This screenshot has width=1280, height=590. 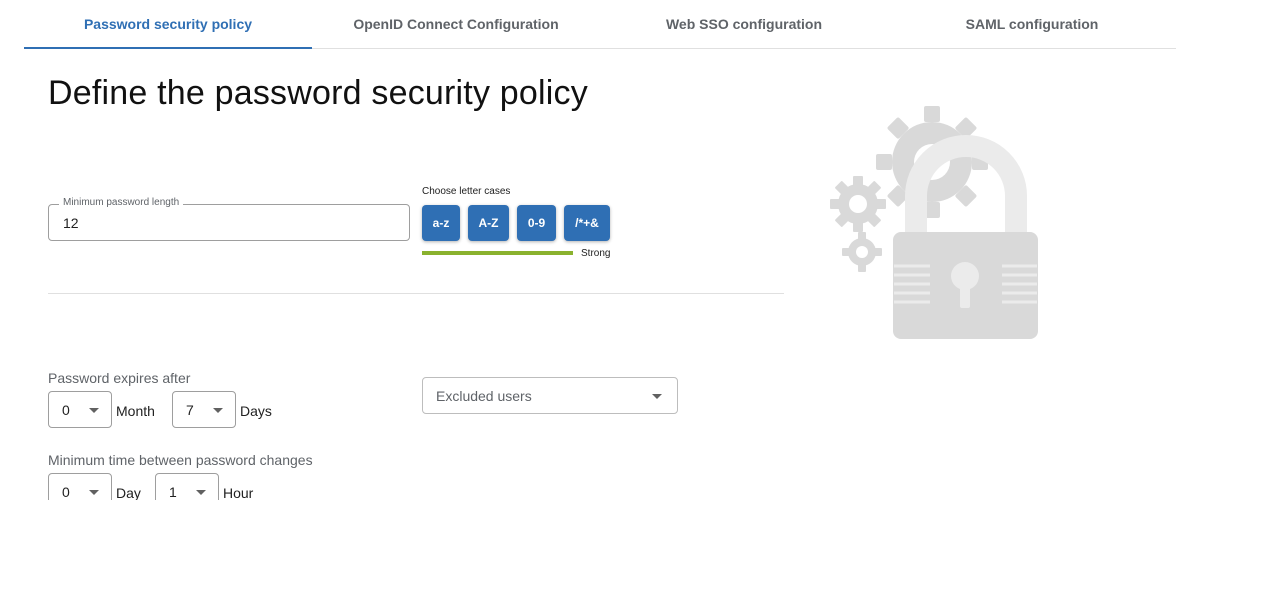 I want to click on min-change-hour-value: 1, so click(x=173, y=492).